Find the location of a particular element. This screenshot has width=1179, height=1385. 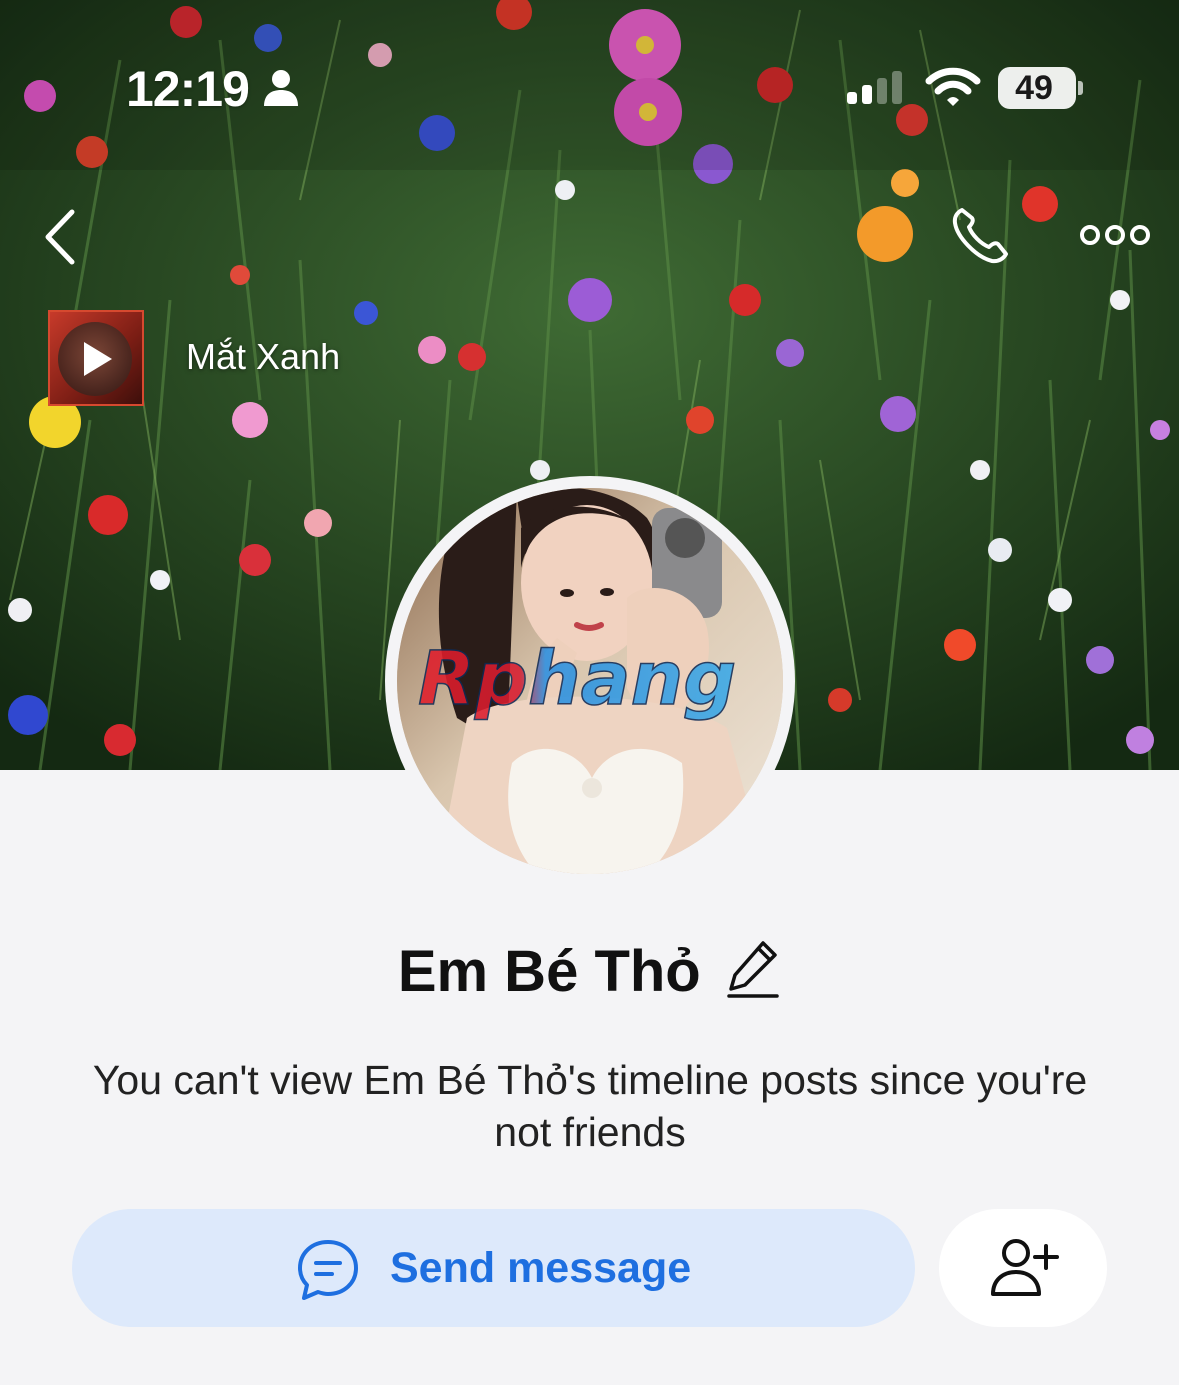

music-title: Mắt Xanh is located at coordinates (263, 357).